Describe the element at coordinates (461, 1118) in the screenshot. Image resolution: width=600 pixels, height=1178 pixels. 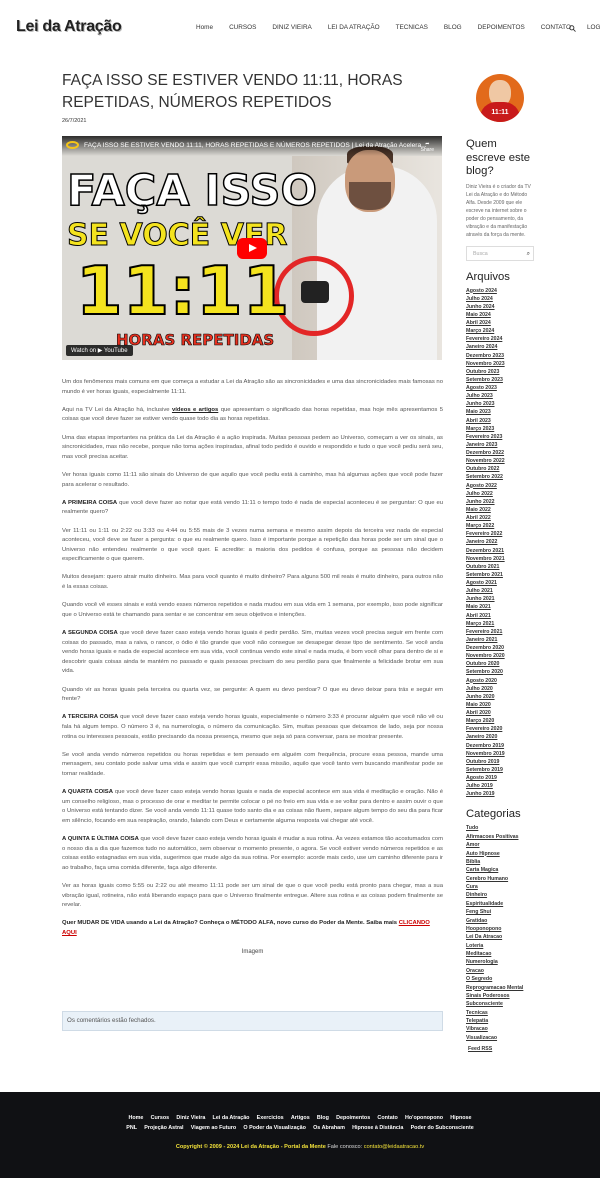
I see `footer-link: Hipnose` at that location.